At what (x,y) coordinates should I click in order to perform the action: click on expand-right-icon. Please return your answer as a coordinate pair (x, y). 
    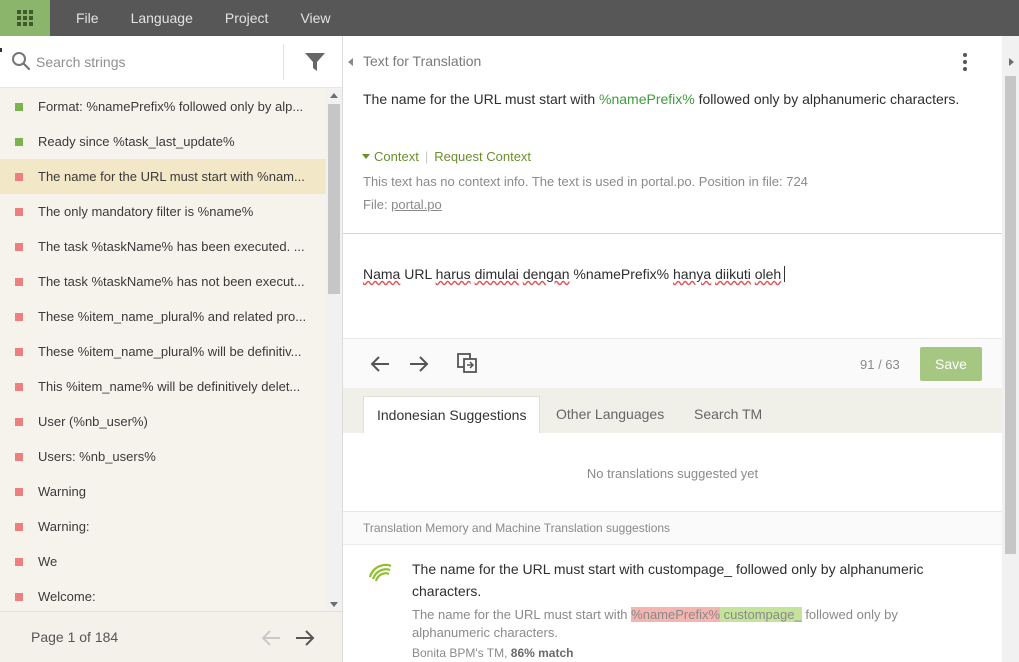
    Looking at the image, I should click on (1011, 62).